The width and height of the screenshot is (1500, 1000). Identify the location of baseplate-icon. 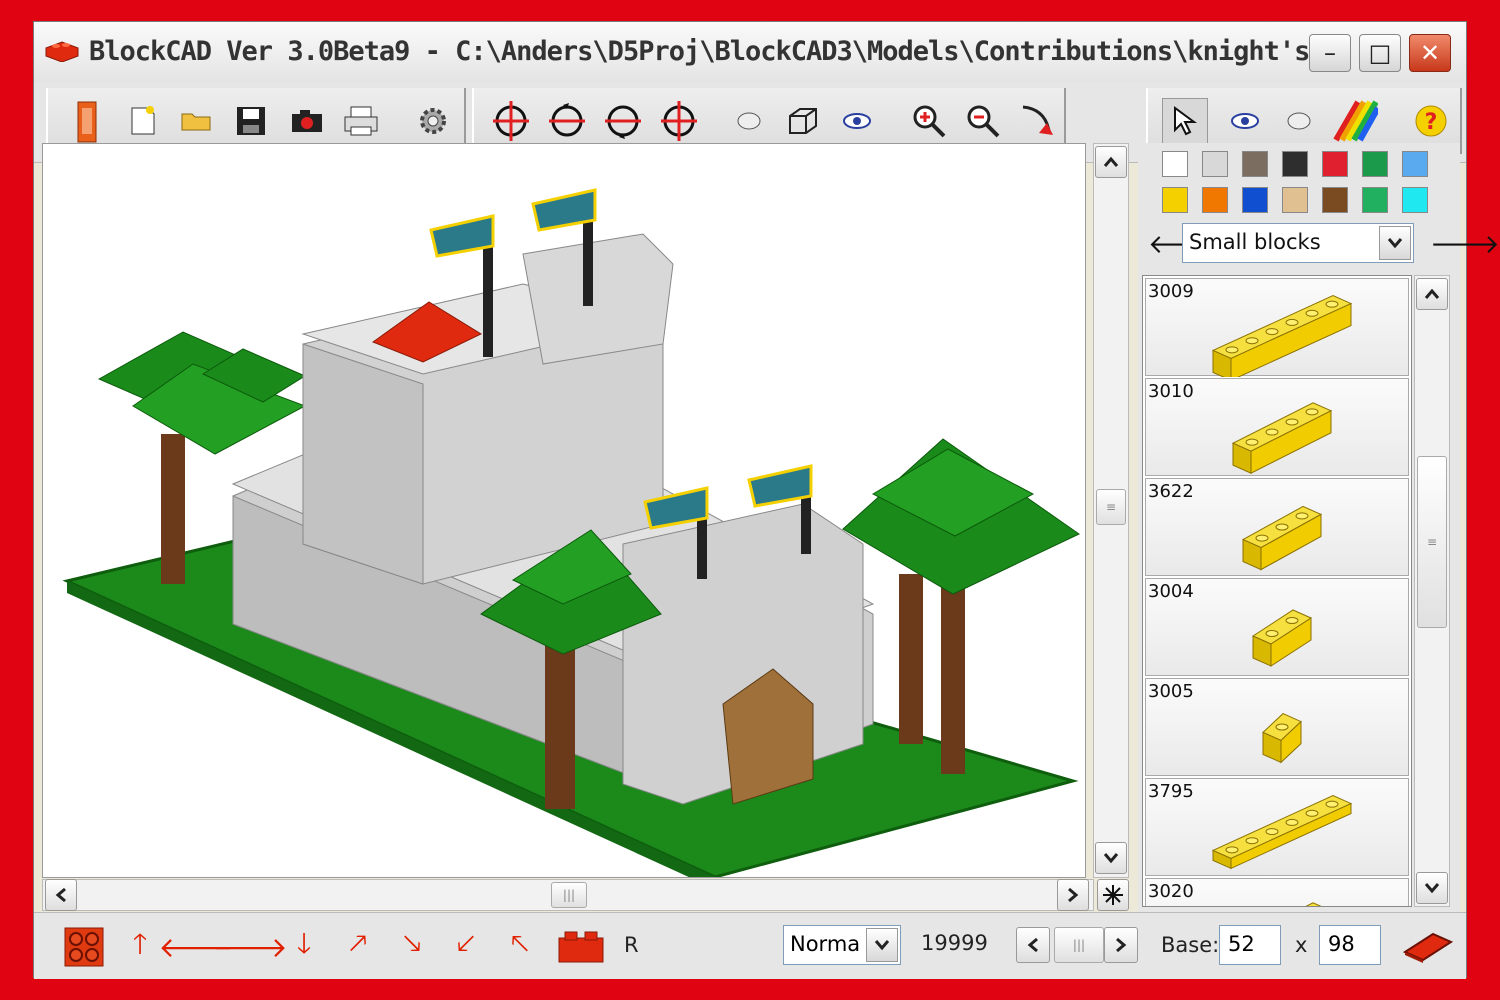
(1428, 947).